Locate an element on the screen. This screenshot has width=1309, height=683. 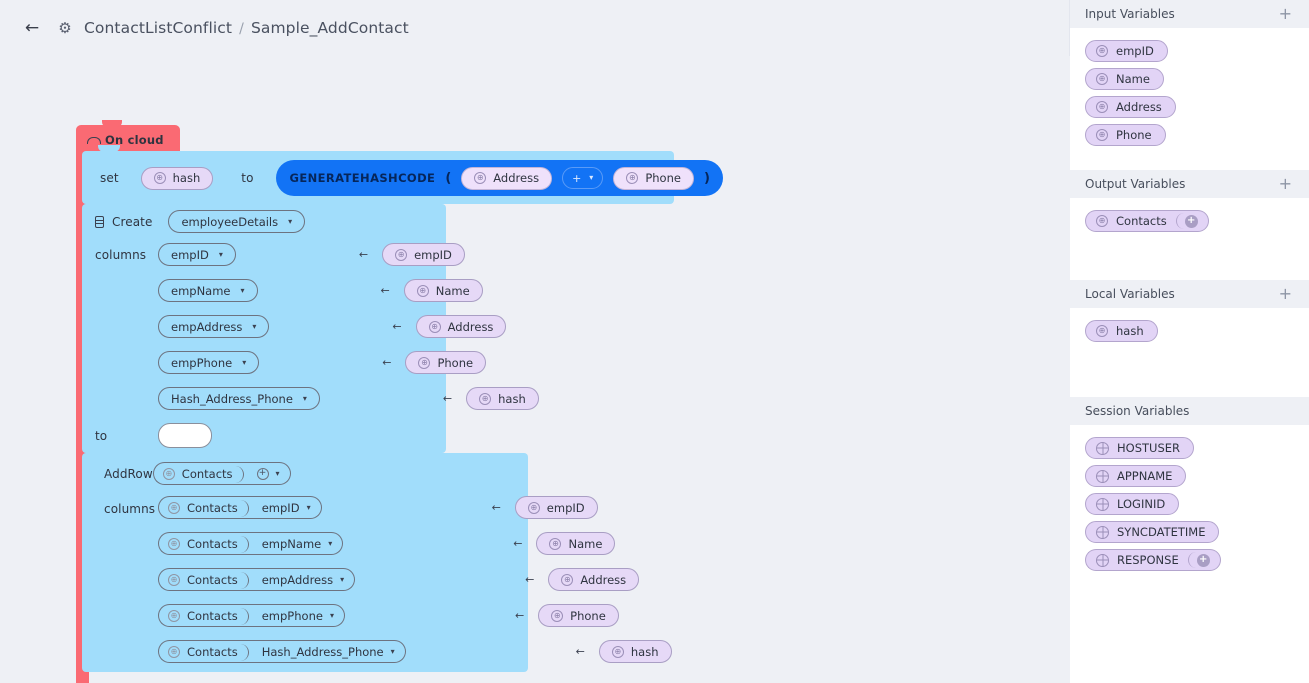
sidebar-variable-item: ⊕ empID is located at coordinates (1126, 51).